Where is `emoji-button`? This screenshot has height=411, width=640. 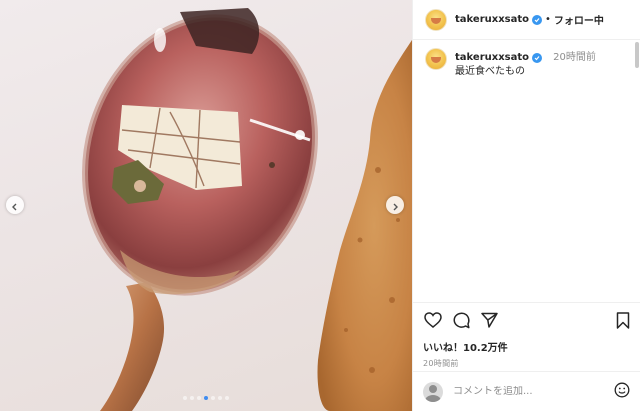
emoji-button is located at coordinates (622, 392).